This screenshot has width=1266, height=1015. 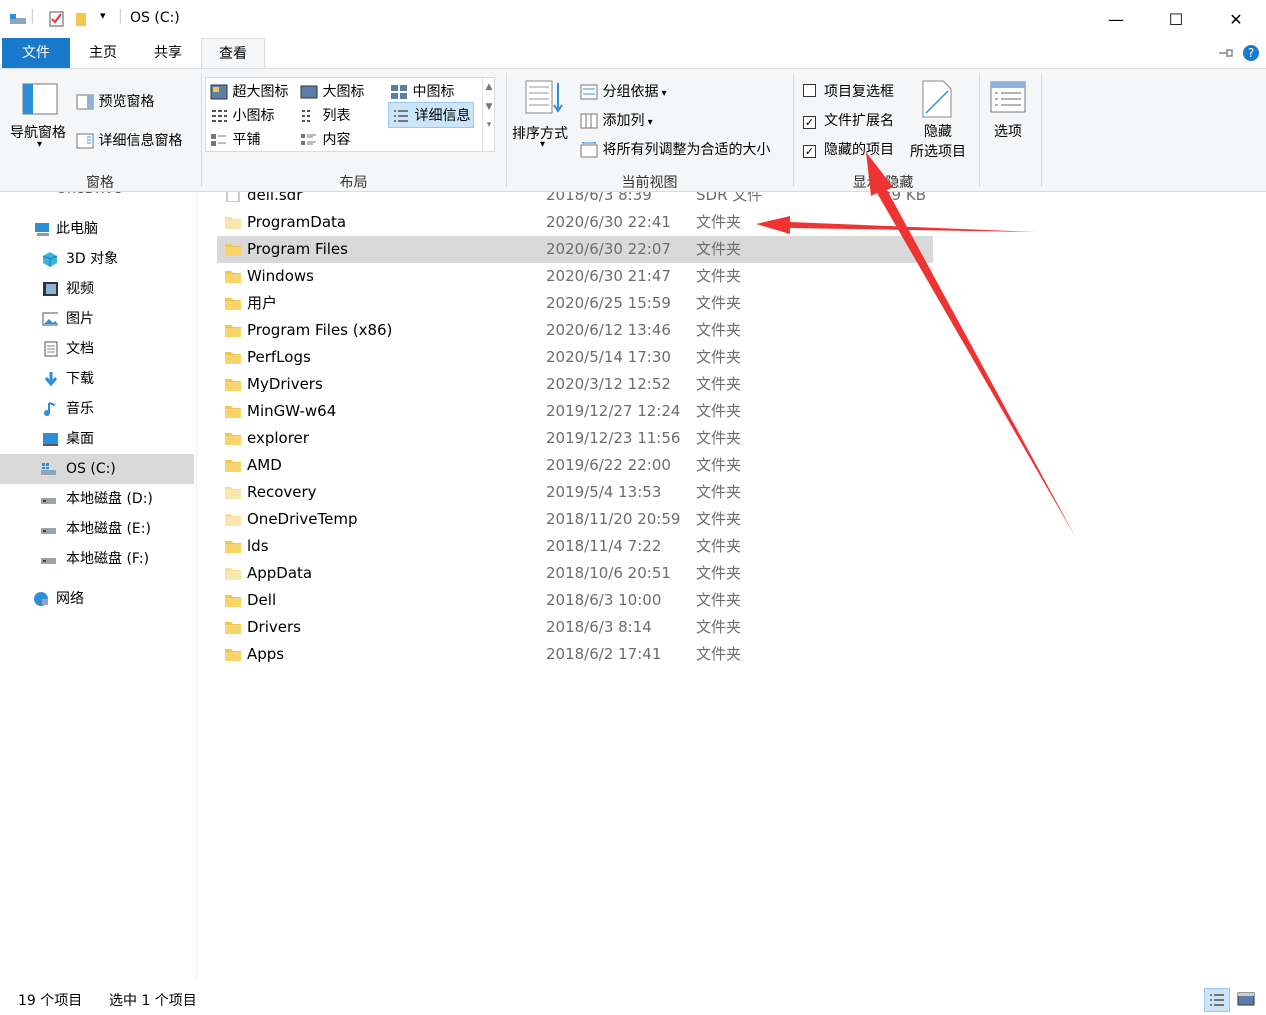 What do you see at coordinates (543, 116) in the screenshot?
I see `sort-by-button: 排序方式 ▾` at bounding box center [543, 116].